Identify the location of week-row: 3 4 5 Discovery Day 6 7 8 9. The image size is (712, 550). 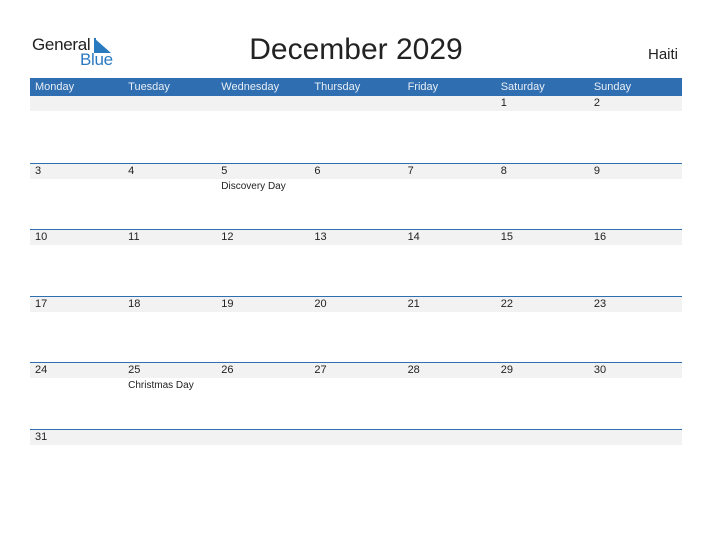
(356, 196).